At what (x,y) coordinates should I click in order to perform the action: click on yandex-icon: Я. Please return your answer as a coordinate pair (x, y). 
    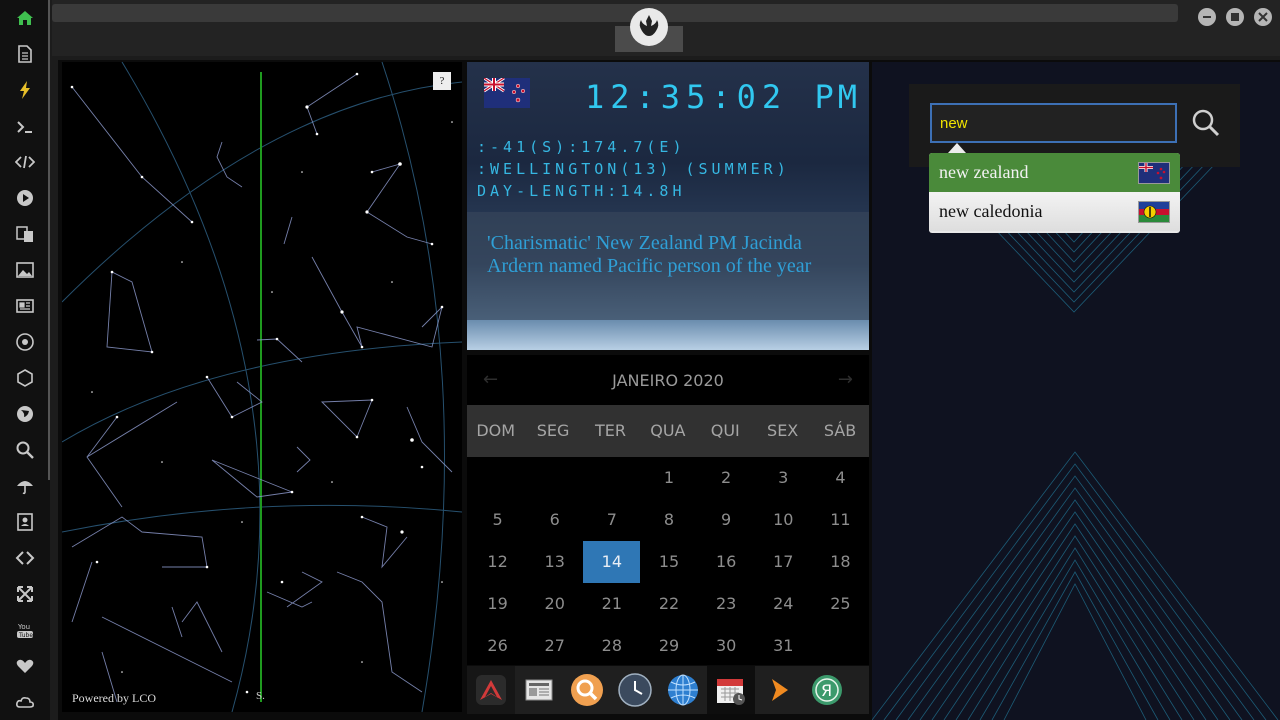
    Looking at the image, I should click on (827, 690).